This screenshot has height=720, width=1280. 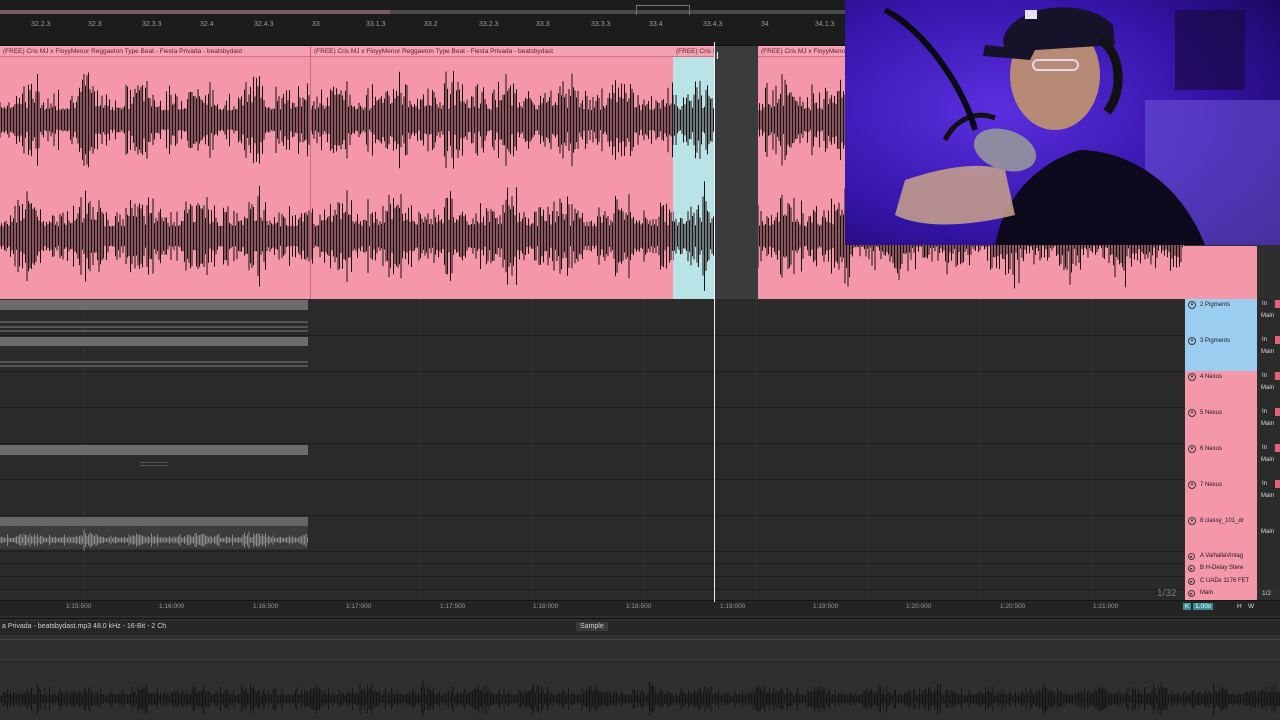 What do you see at coordinates (1187, 606) in the screenshot?
I see `key-map-button: K` at bounding box center [1187, 606].